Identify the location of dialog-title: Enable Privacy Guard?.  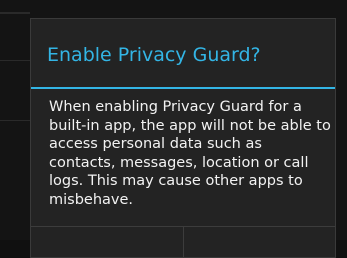
(154, 55).